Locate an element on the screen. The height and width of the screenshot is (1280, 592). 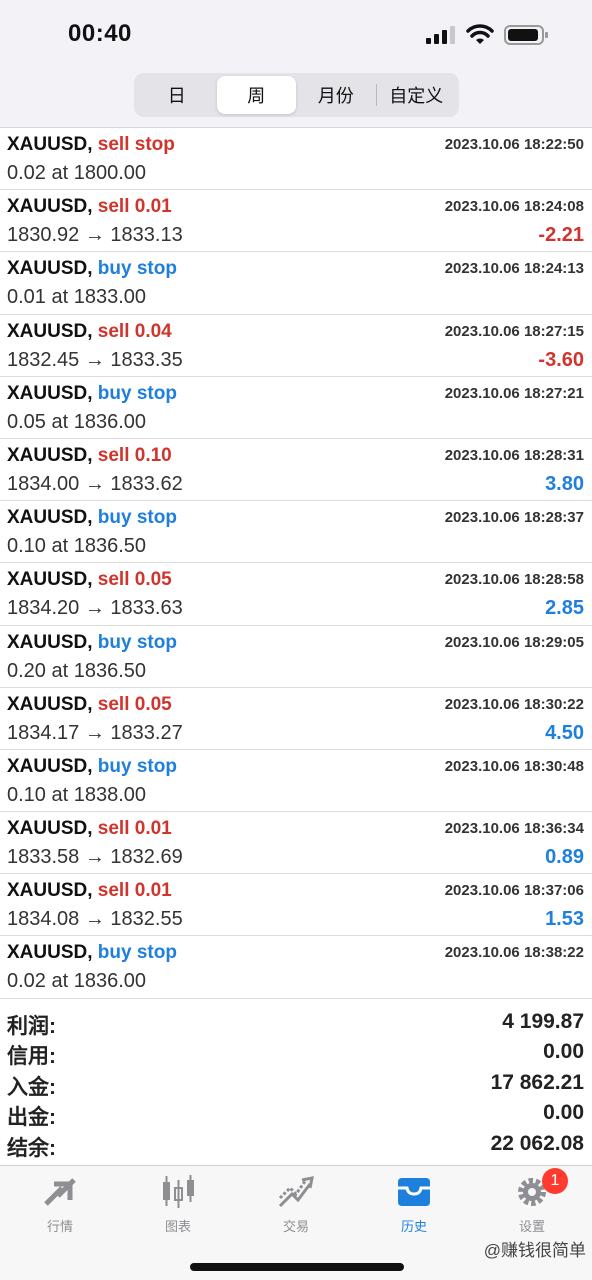
battery-icon is located at coordinates (526, 35).